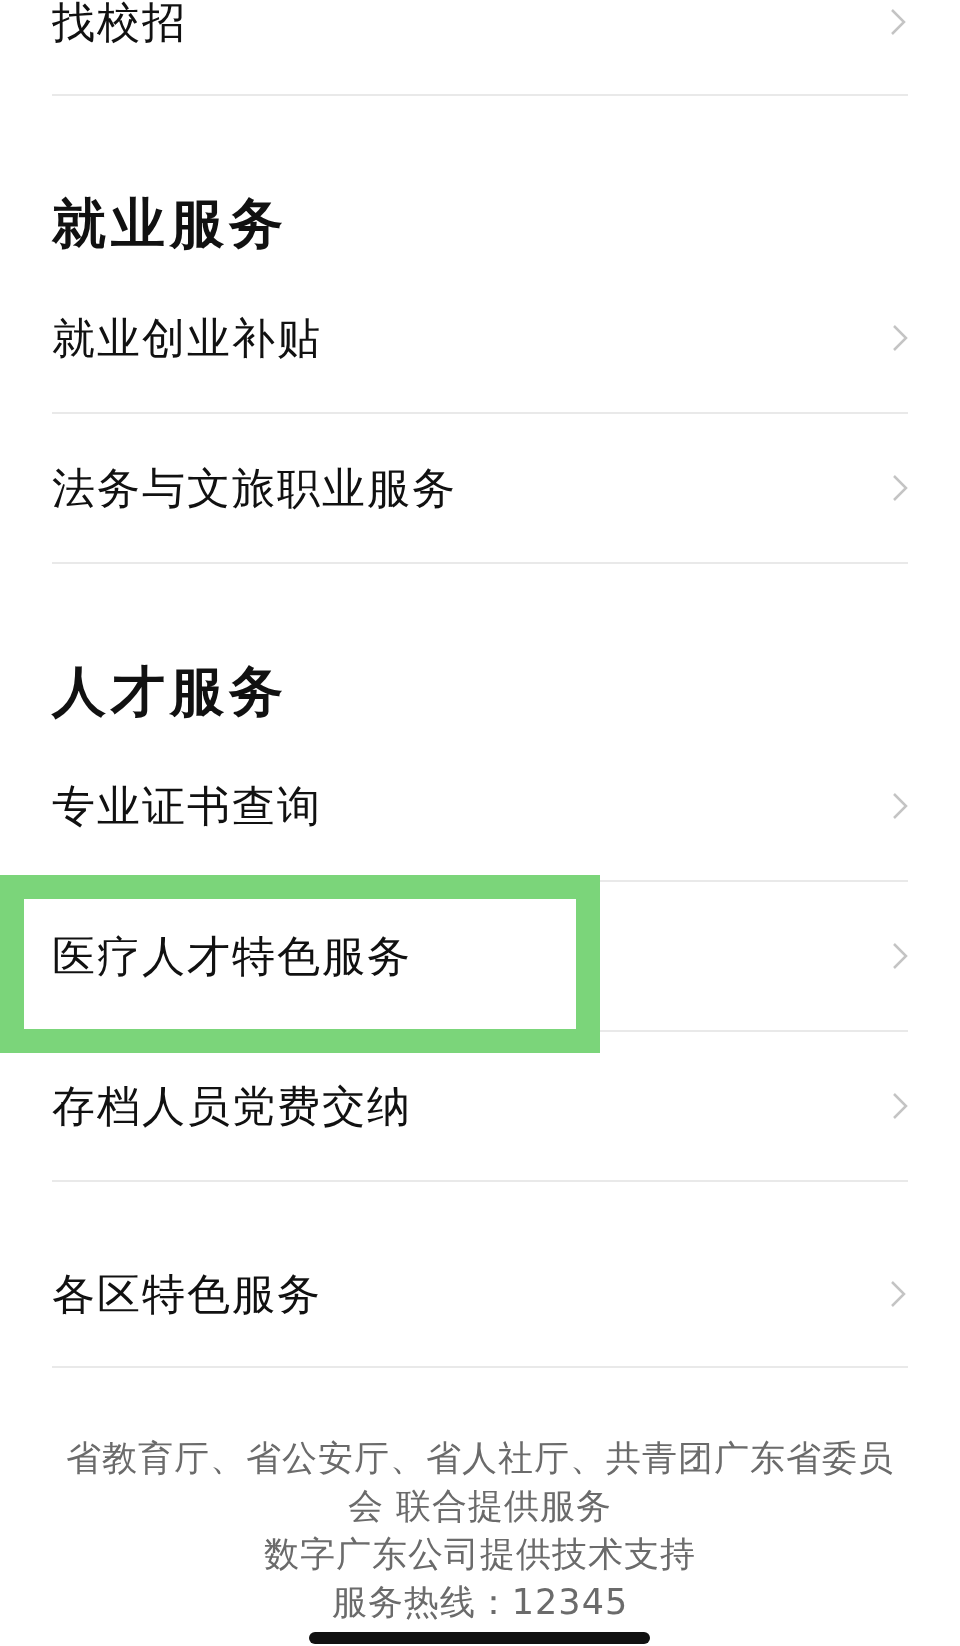 The width and height of the screenshot is (960, 1646). I want to click on menu-item: 各区特色服务, so click(187, 1294).